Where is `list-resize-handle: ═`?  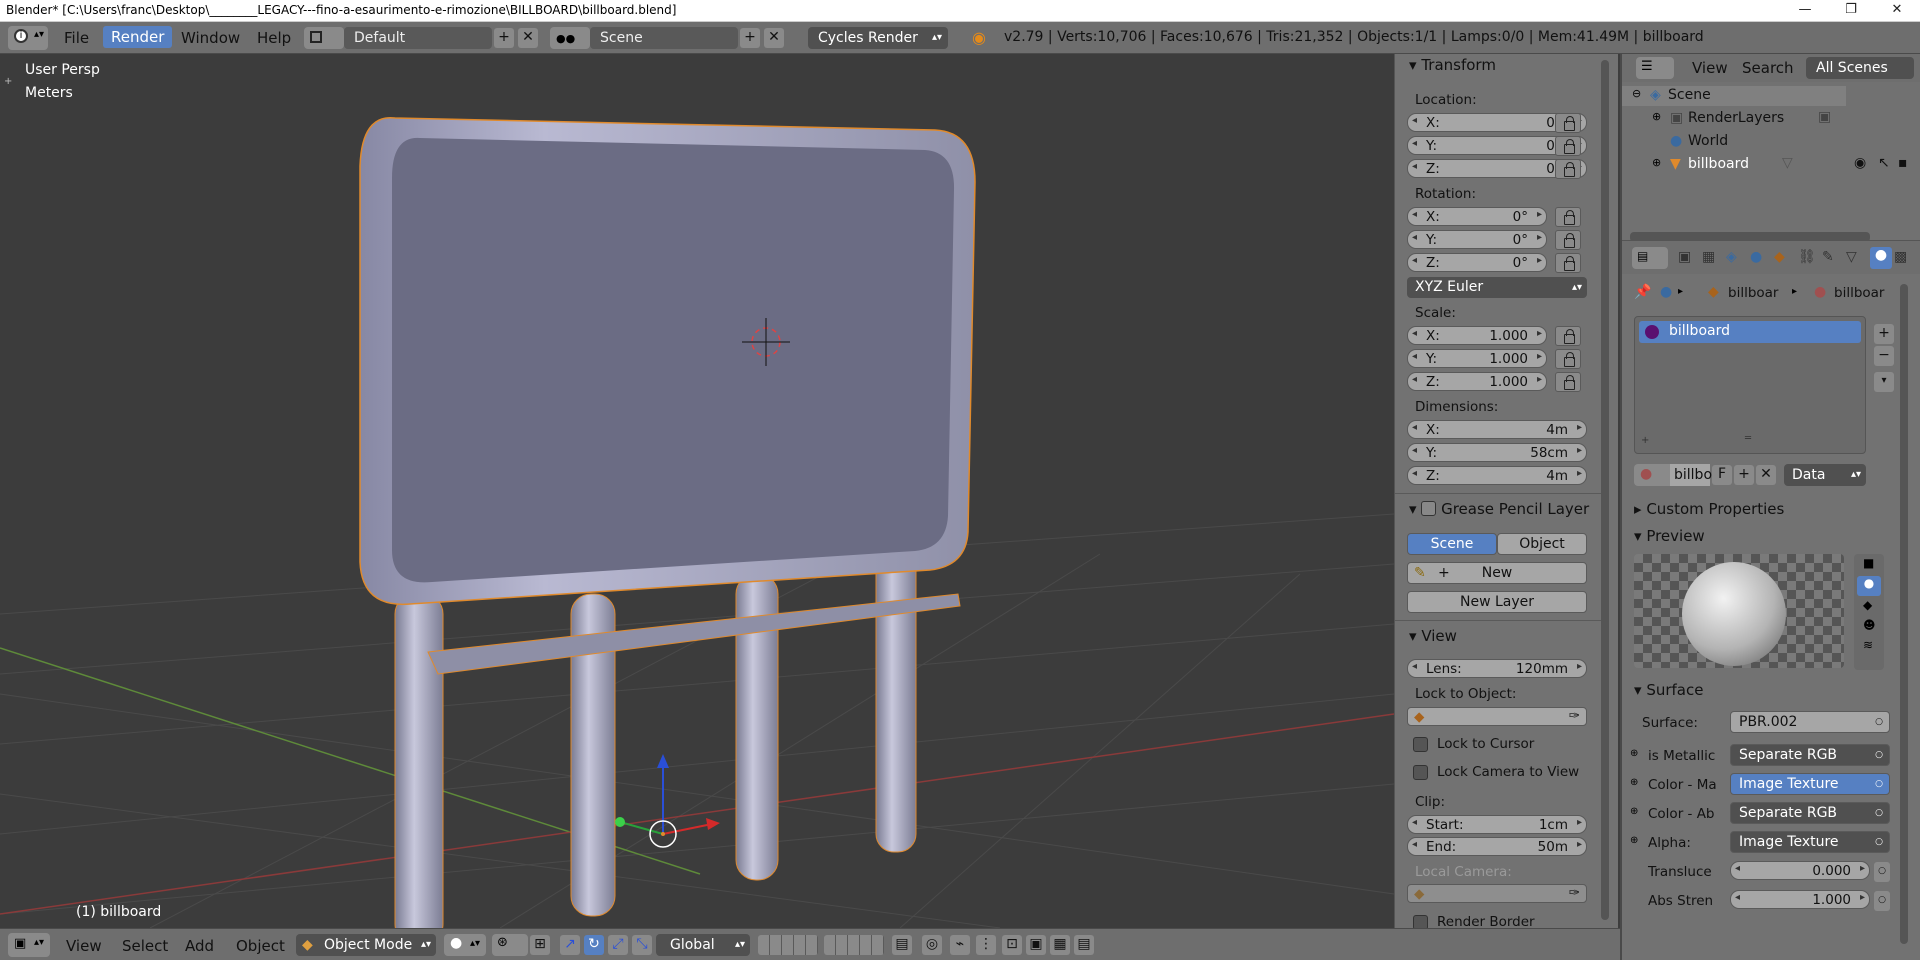 list-resize-handle: ═ is located at coordinates (1748, 438).